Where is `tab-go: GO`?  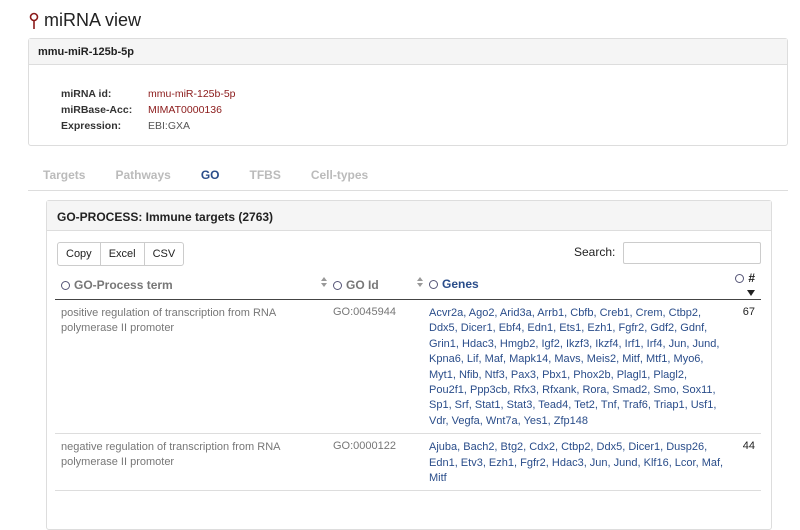
tab-go: GO is located at coordinates (210, 179).